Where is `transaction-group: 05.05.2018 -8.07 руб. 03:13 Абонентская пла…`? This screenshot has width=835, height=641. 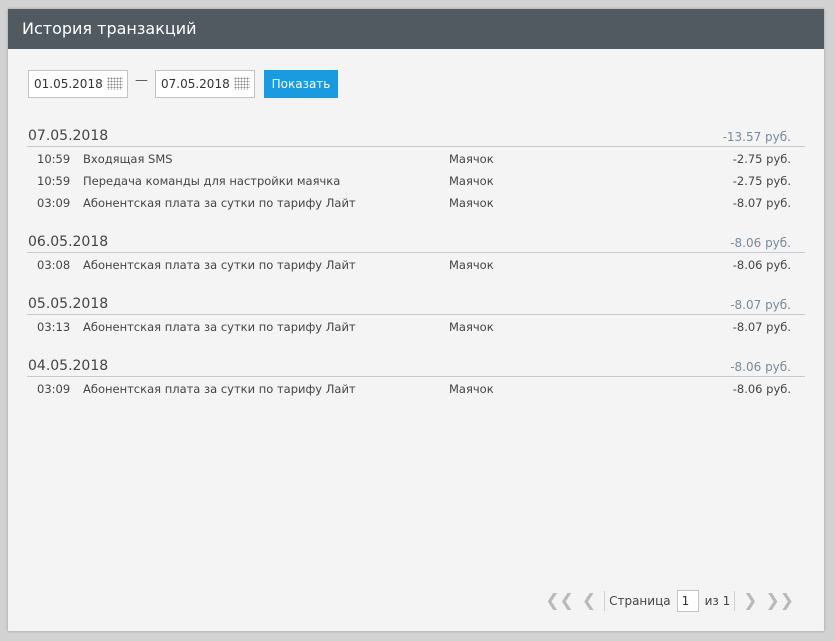 transaction-group: 05.05.2018 -8.07 руб. 03:13 Абонентская пла… is located at coordinates (416, 313).